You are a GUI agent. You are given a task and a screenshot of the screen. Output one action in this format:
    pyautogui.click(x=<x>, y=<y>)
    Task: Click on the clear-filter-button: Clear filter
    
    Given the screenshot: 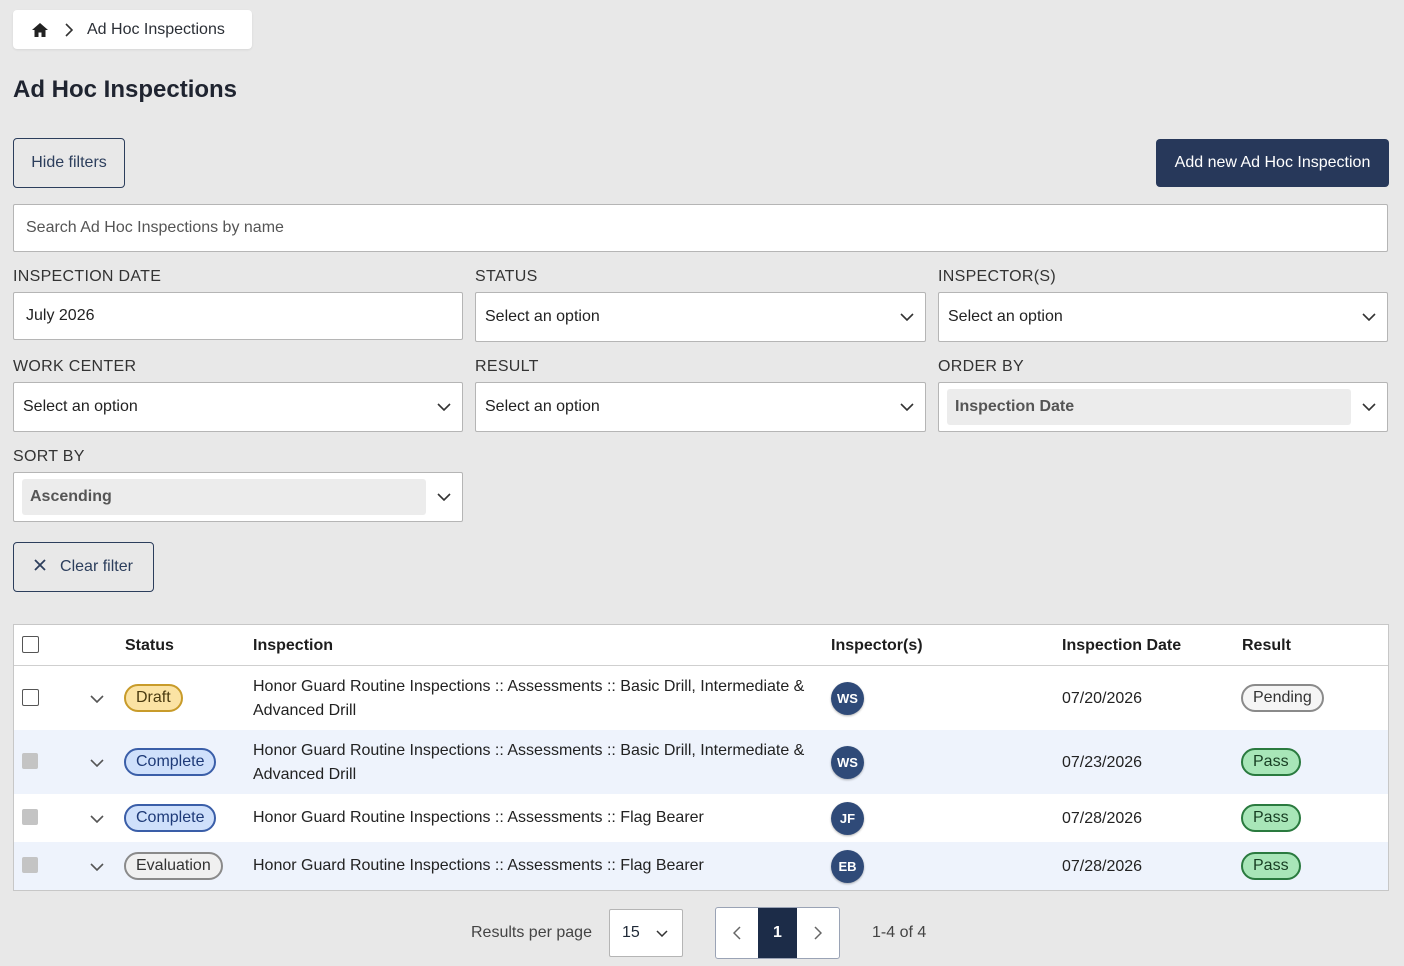 What is the action you would take?
    pyautogui.click(x=83, y=567)
    